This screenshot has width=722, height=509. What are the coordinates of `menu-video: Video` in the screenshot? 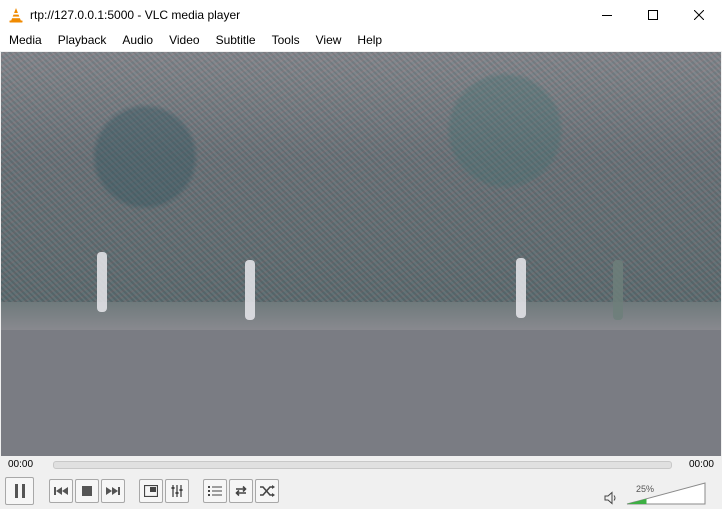 It's located at (184, 40).